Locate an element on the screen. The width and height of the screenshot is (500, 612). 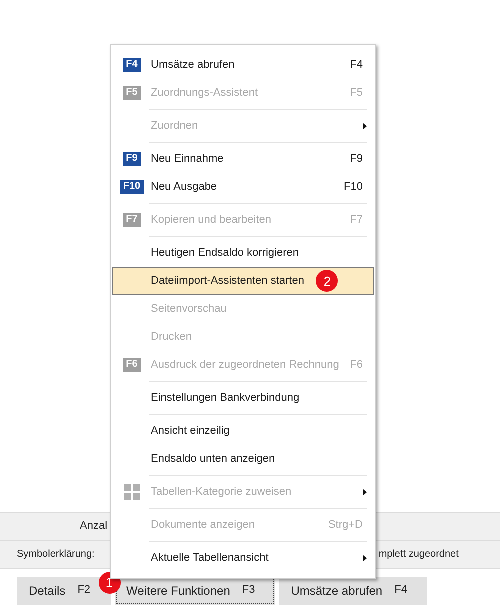
item-label: Seitenvorschau is located at coordinates (189, 309).